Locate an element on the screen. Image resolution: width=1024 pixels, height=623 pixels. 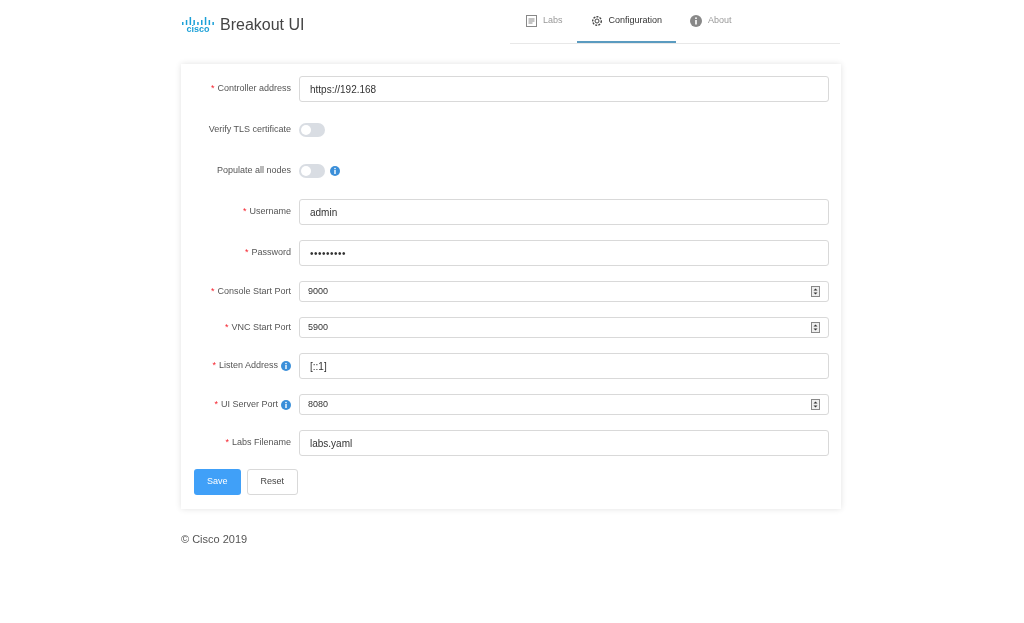
field-label: Verify TLS certificate is located at coordinates (249, 130).